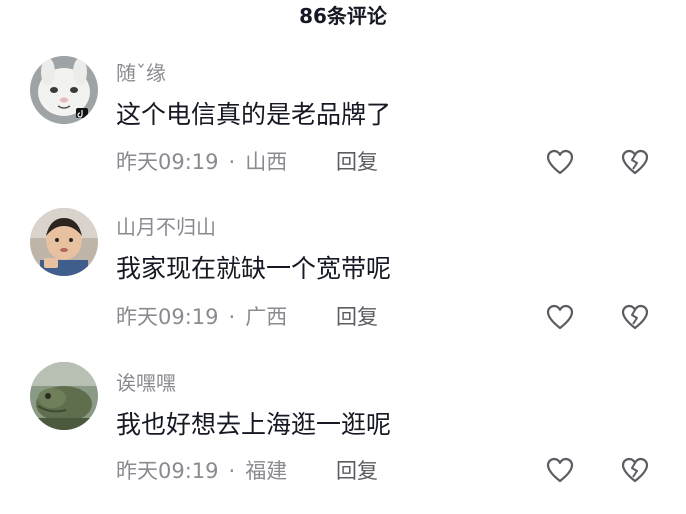 This screenshot has height=514, width=686. I want to click on comment-content: 这个电信真的是老品牌了, so click(254, 114).